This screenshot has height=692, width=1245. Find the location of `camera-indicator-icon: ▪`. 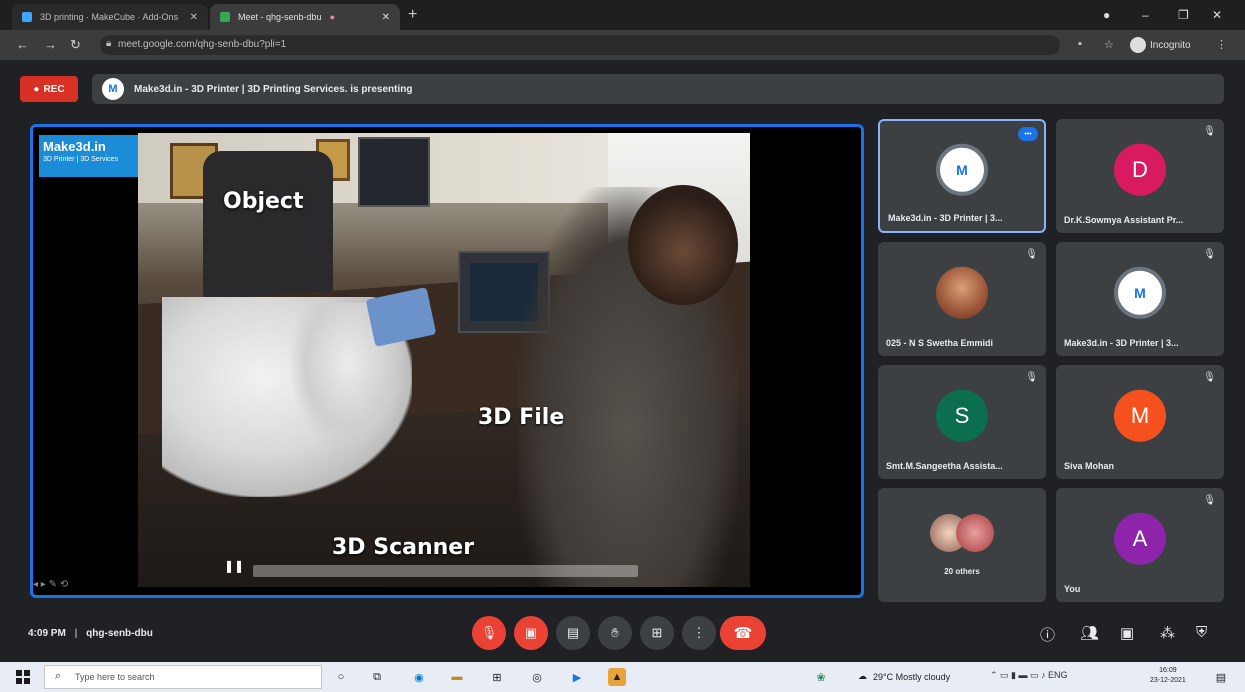

camera-indicator-icon: ▪ is located at coordinates (1080, 44).